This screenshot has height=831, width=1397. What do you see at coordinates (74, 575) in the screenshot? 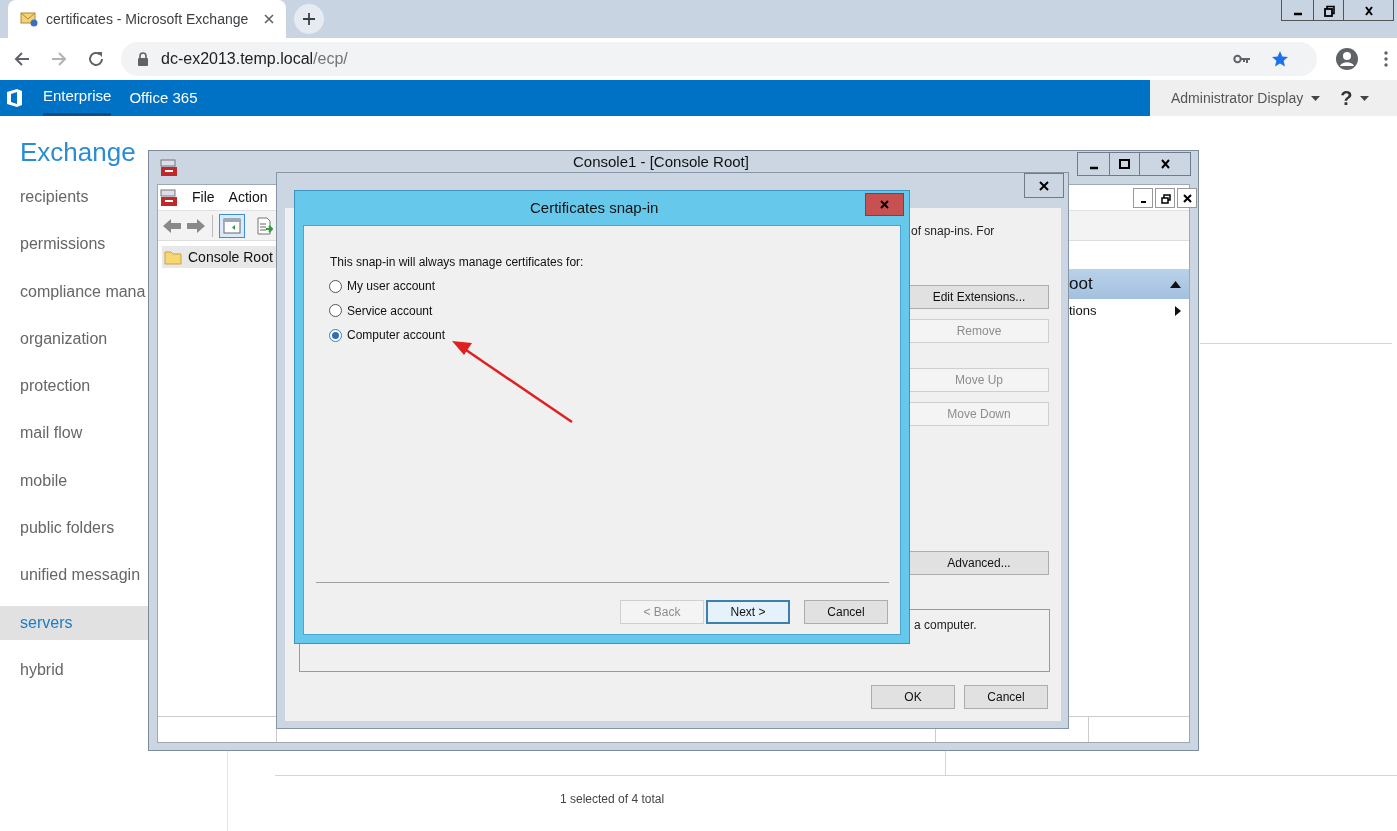
I see `nav-item: unified messagin` at bounding box center [74, 575].